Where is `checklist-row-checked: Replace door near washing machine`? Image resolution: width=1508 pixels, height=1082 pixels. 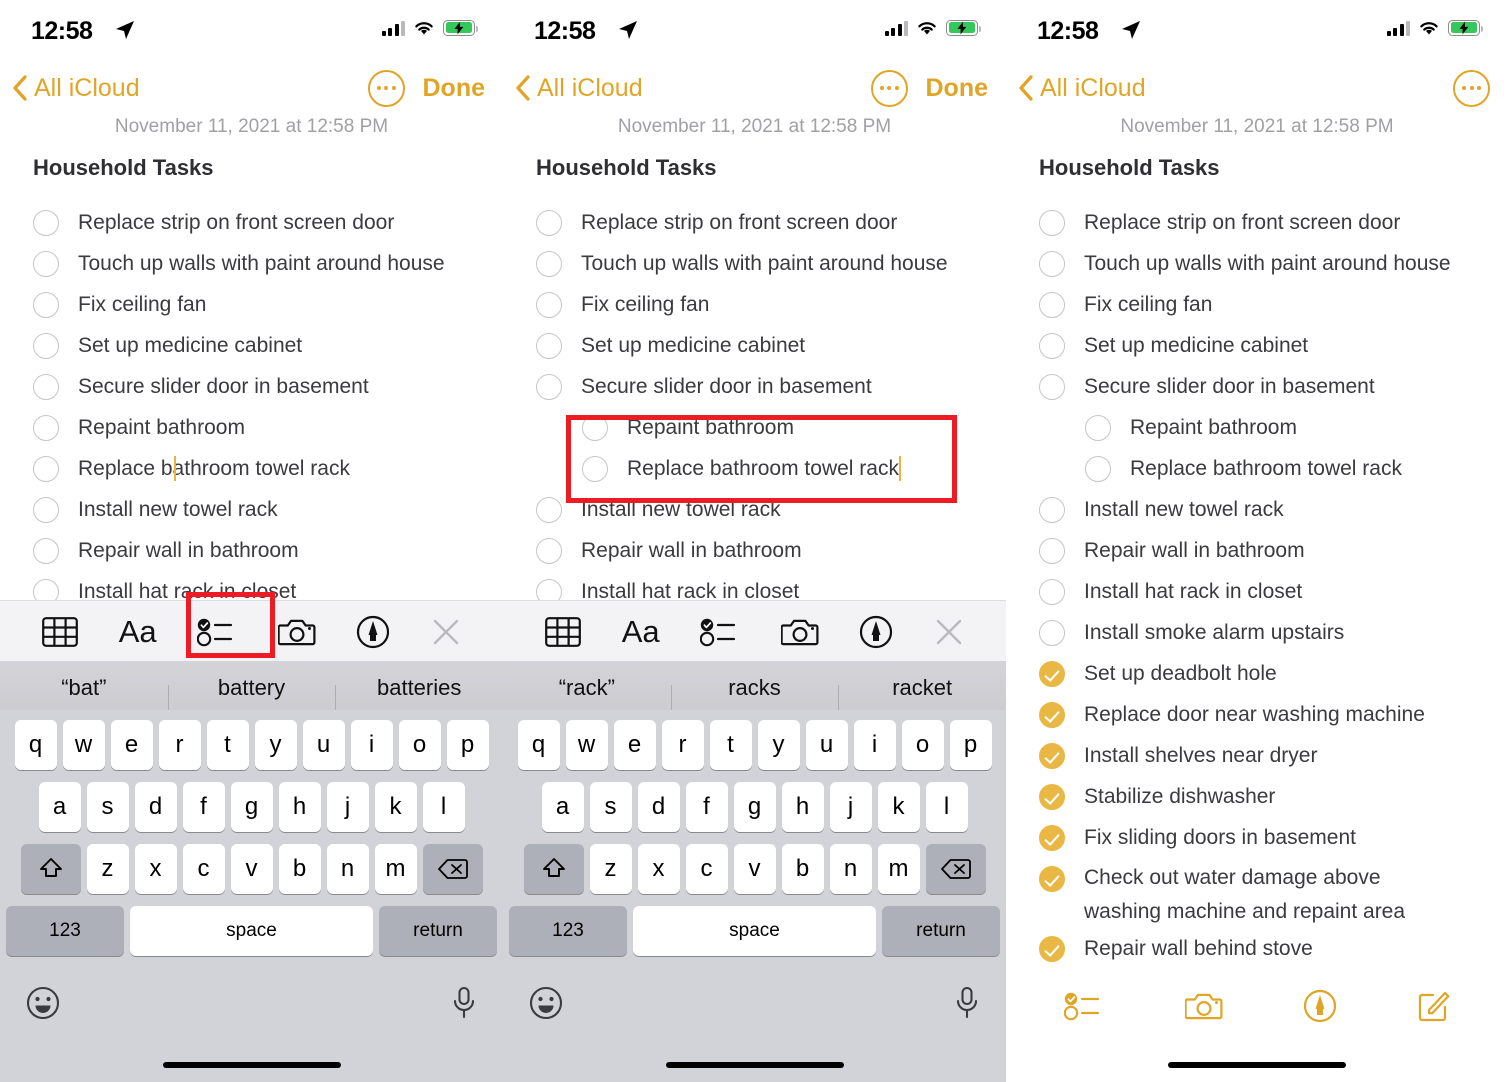
checklist-row-checked: Replace door near washing machine is located at coordinates (1257, 717).